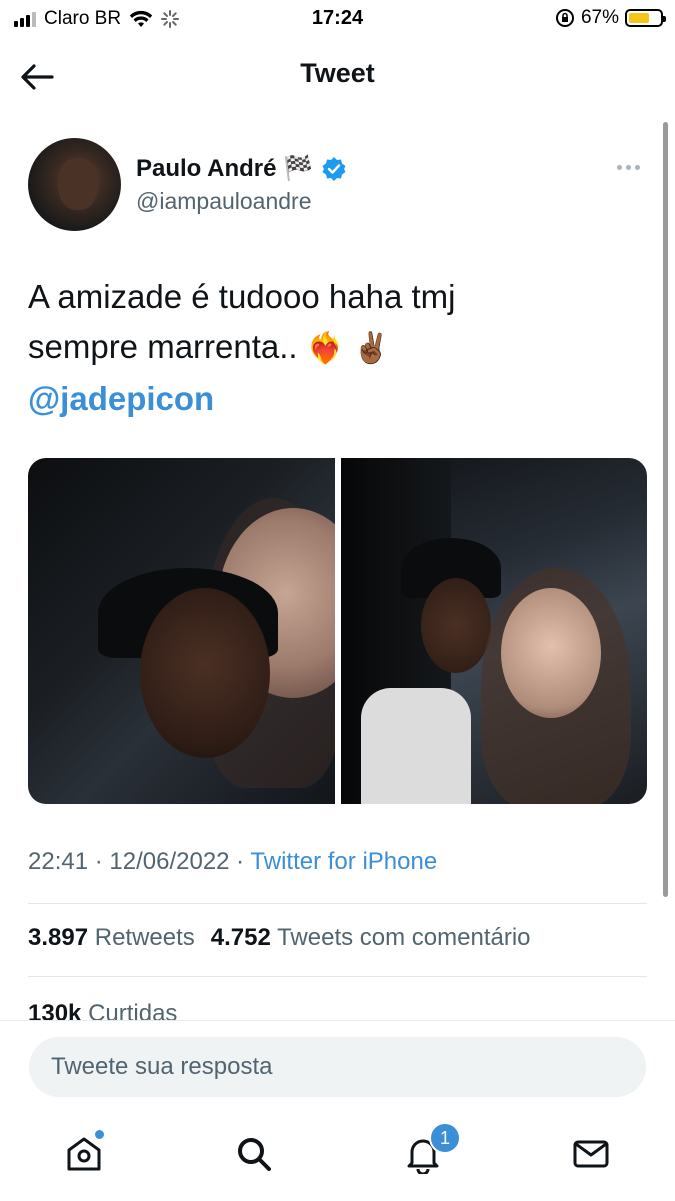 The image size is (675, 1201). Describe the element at coordinates (599, 17) in the screenshot. I see `battery-percent: 67%` at that location.